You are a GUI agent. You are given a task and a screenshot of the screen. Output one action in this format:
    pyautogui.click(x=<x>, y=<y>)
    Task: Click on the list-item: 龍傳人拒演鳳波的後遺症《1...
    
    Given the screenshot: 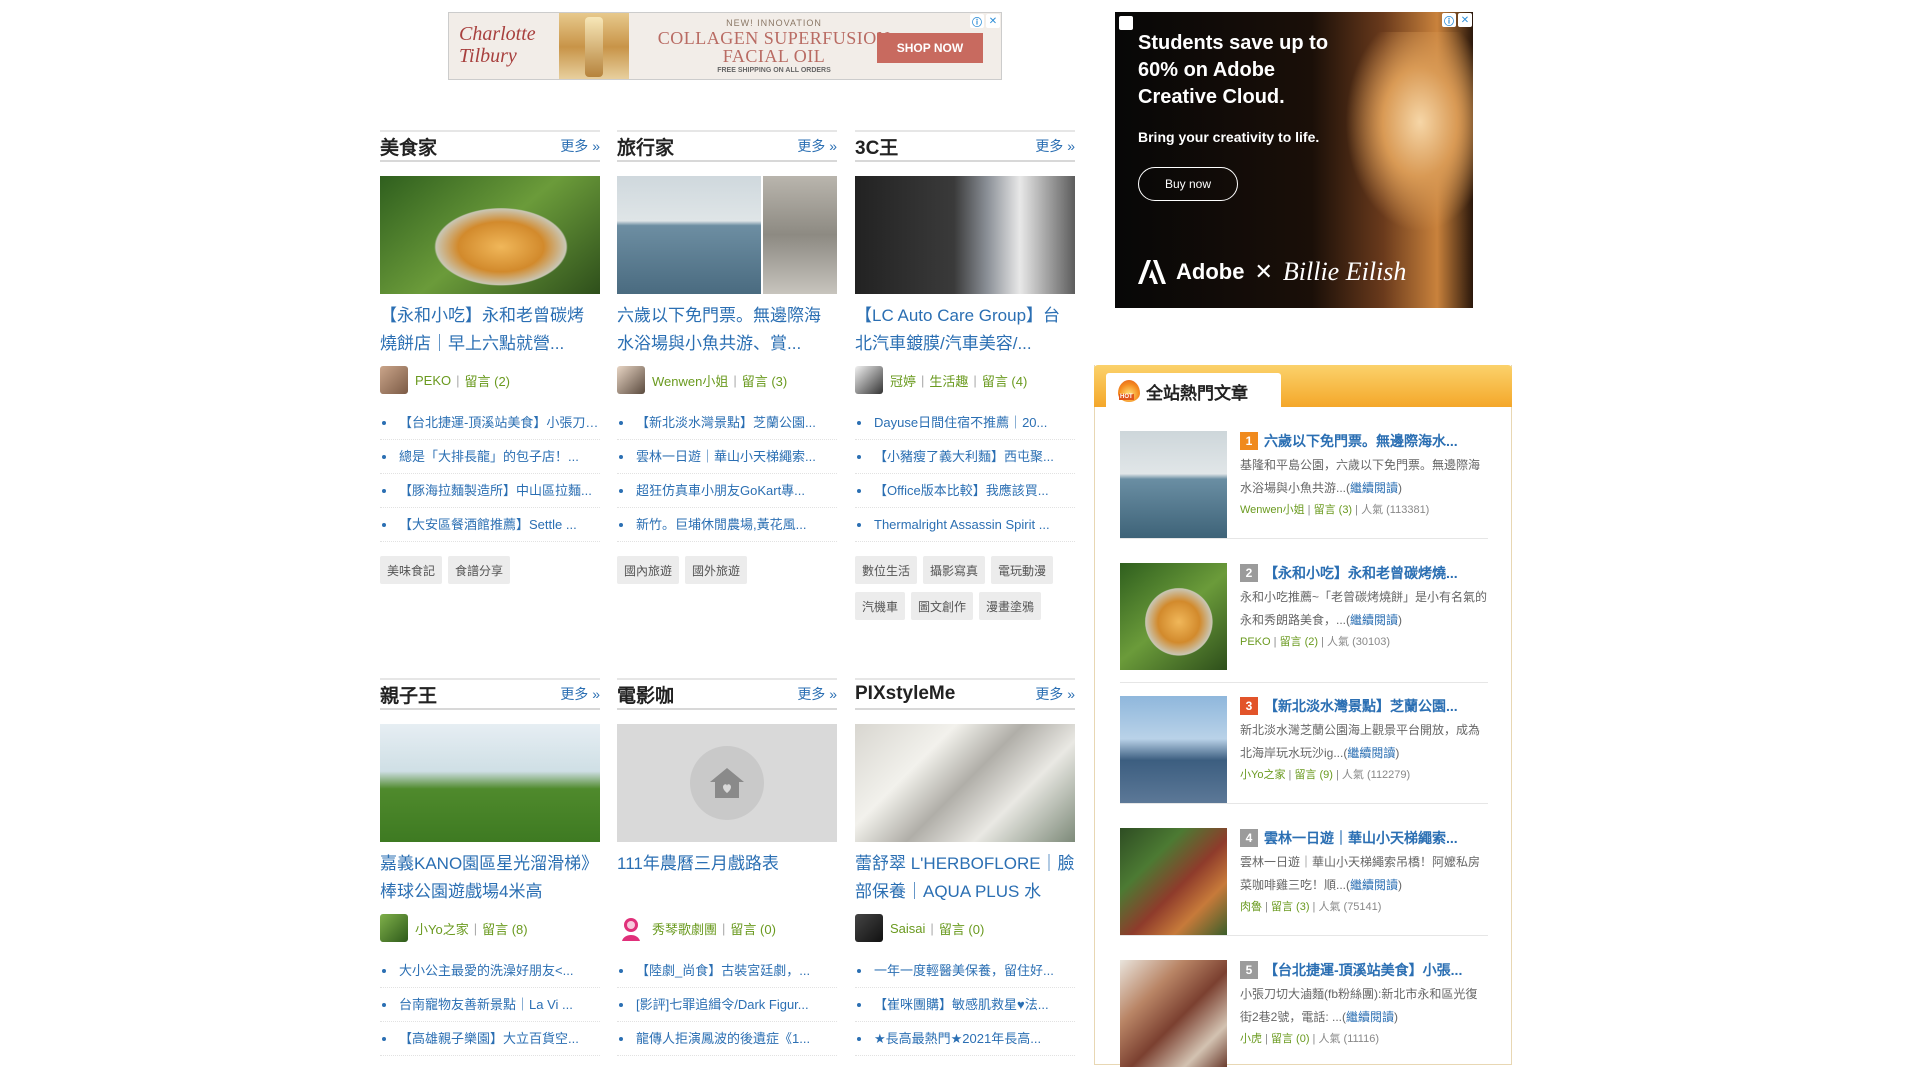 What is the action you would take?
    pyautogui.click(x=727, y=1039)
    